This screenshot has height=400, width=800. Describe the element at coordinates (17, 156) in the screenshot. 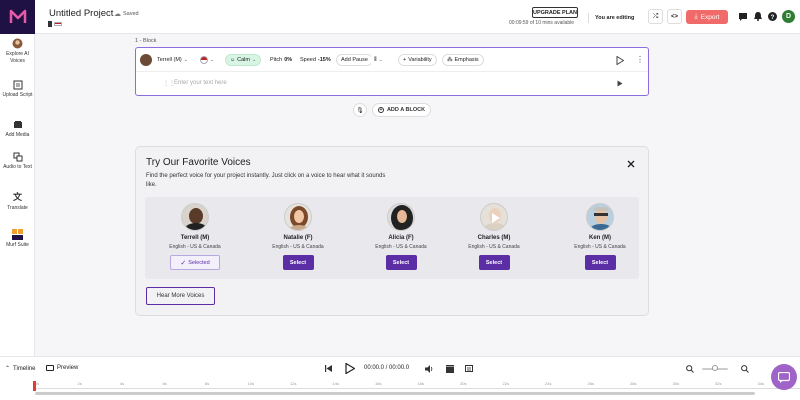

I see `audio-to-text-icon` at that location.